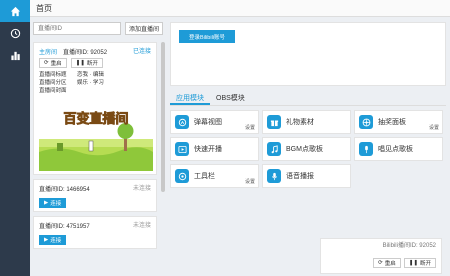 Image resolution: width=450 pixels, height=276 pixels. Describe the element at coordinates (48, 52) in the screenshot. I see `room-title: 主房间` at that location.